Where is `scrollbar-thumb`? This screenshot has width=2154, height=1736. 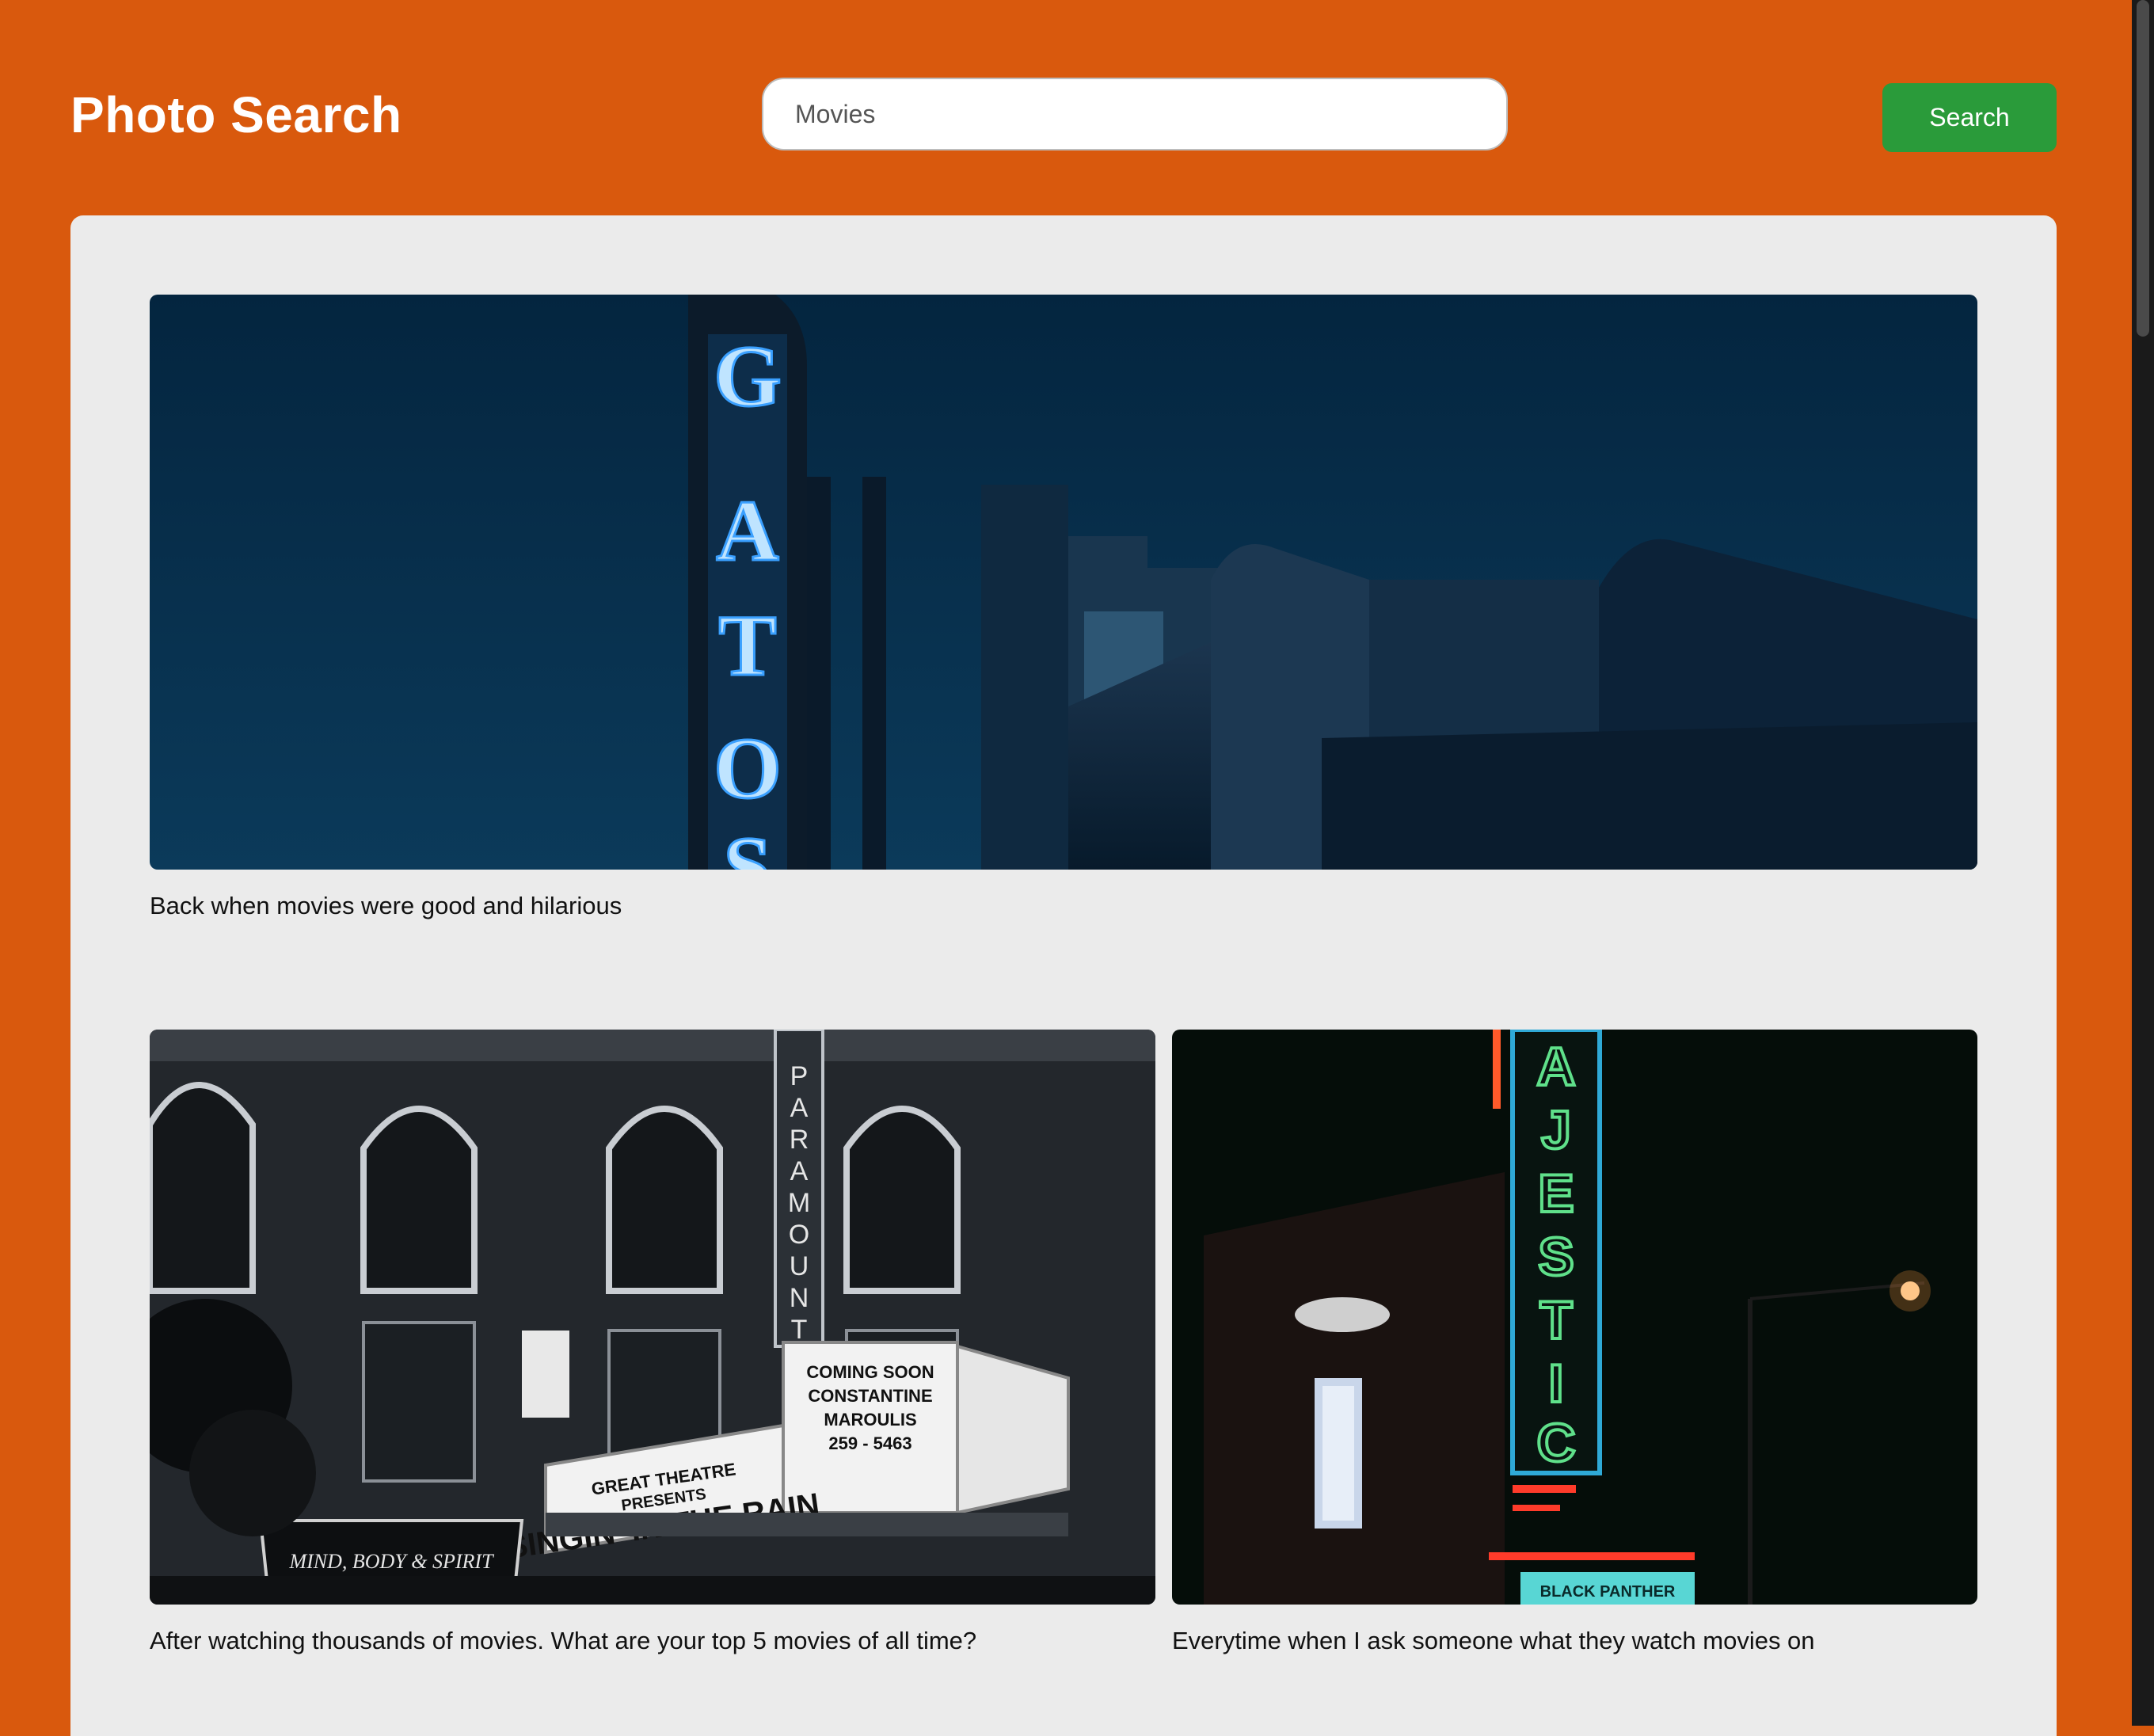
scrollbar-thumb is located at coordinates (2143, 168).